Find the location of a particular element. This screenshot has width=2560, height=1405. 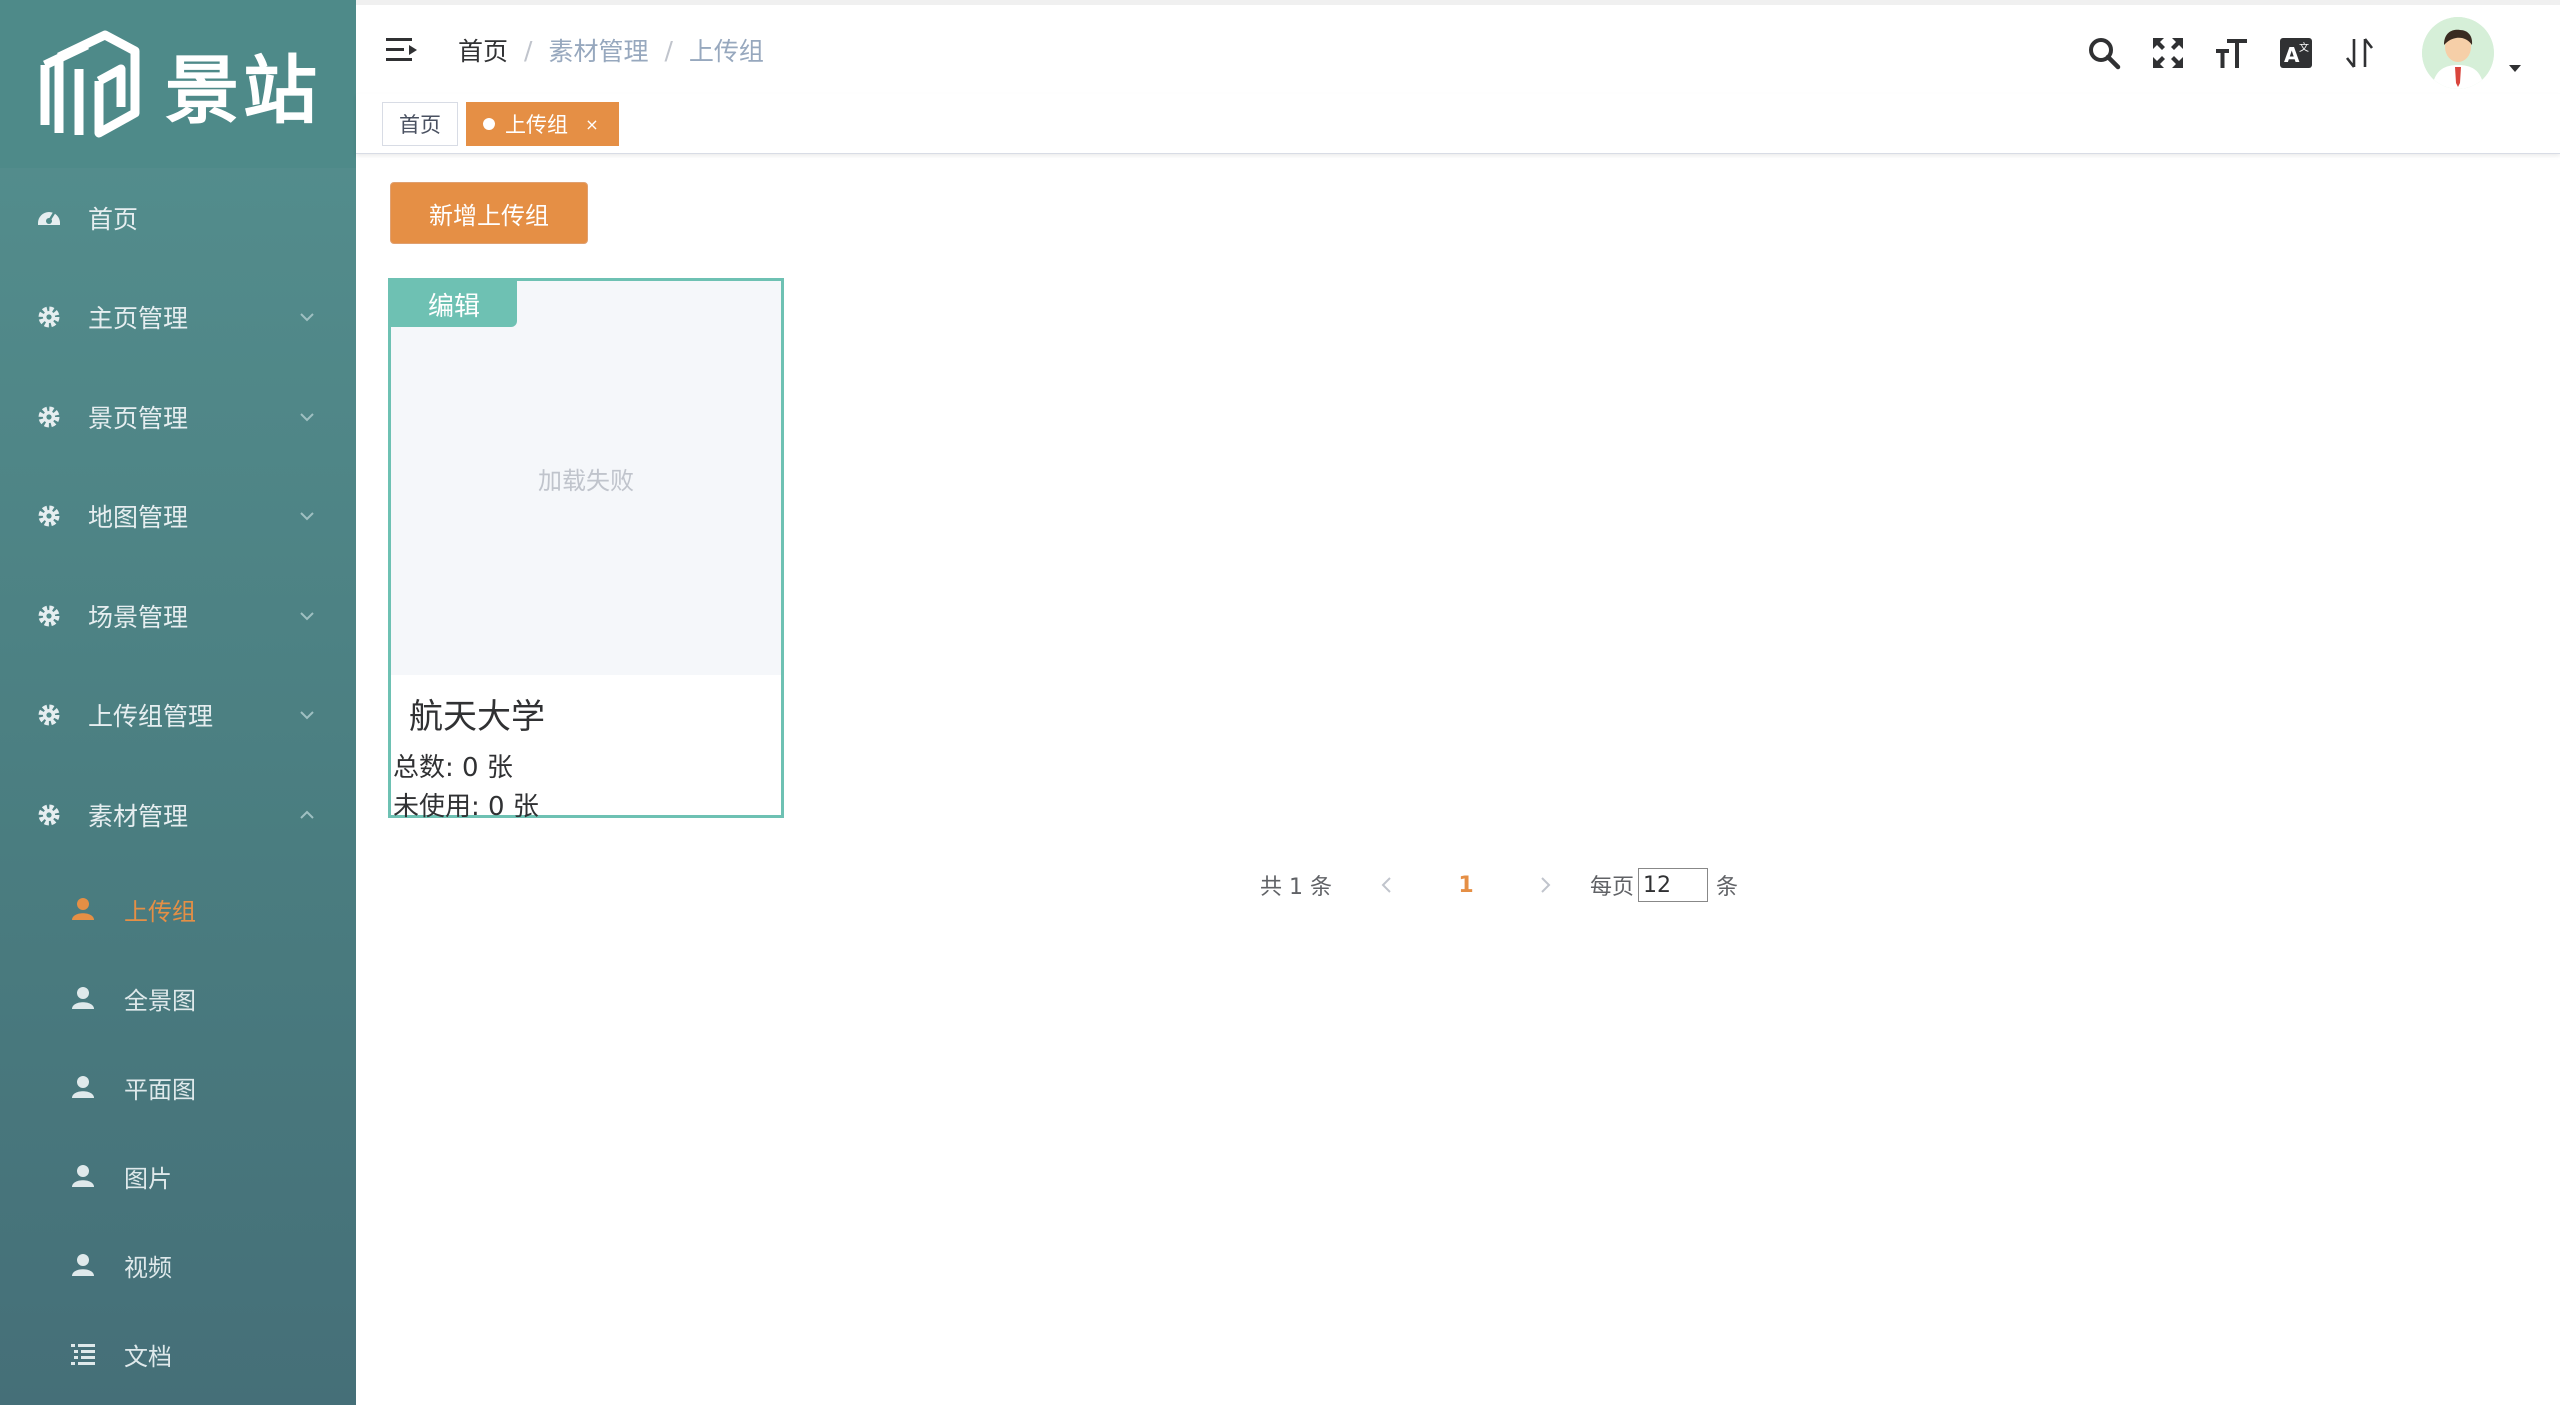

image-error-text: 加载失败 is located at coordinates (586, 480).